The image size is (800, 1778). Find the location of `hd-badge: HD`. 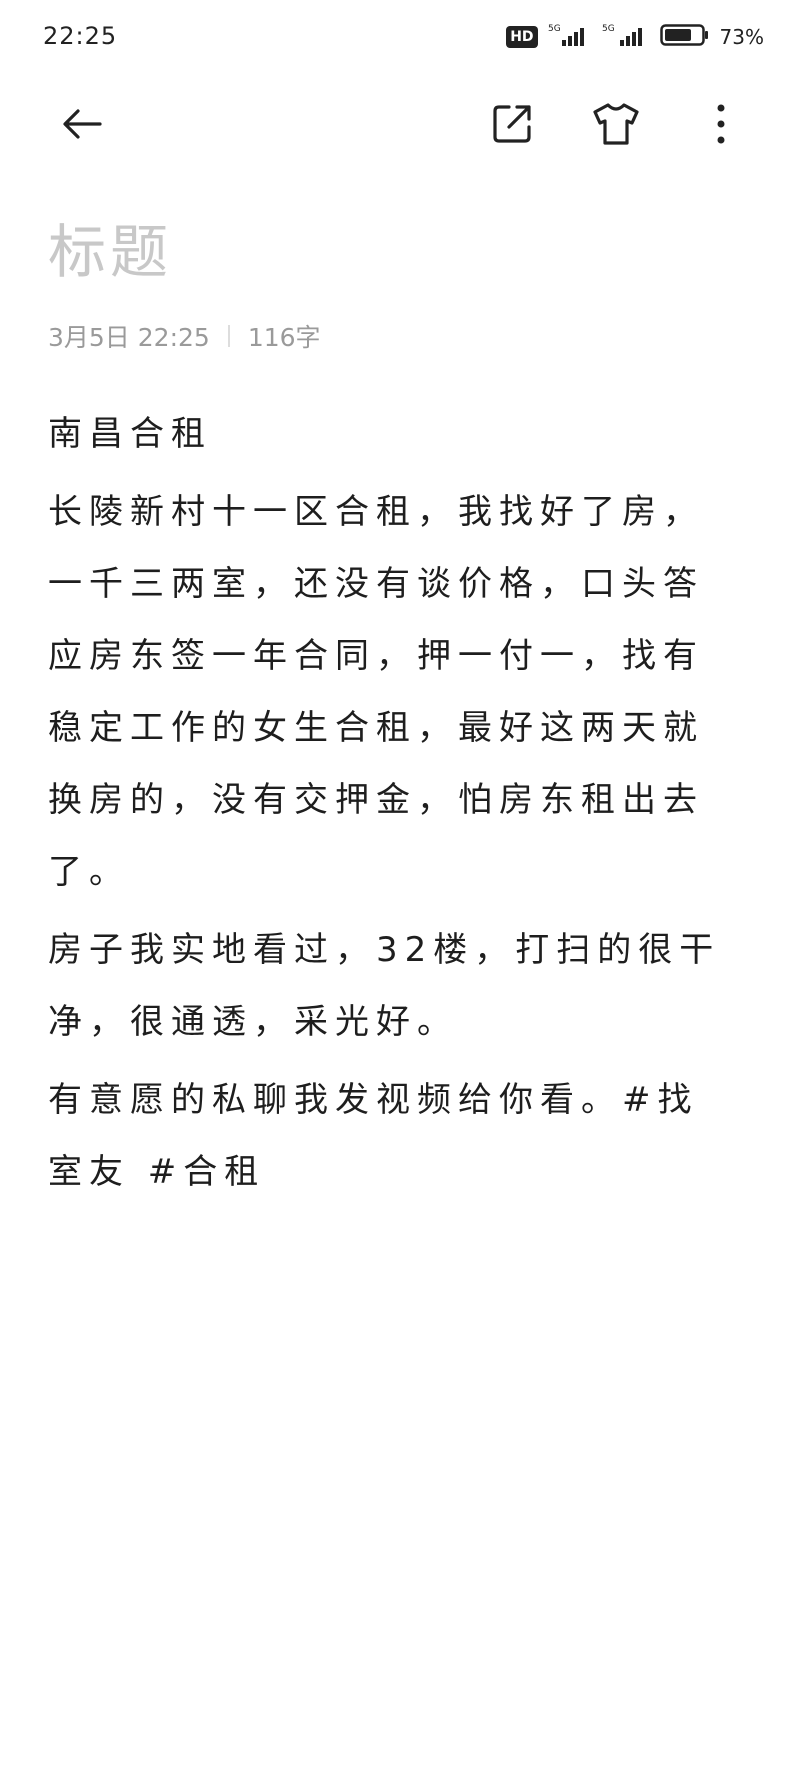

hd-badge: HD is located at coordinates (522, 37).